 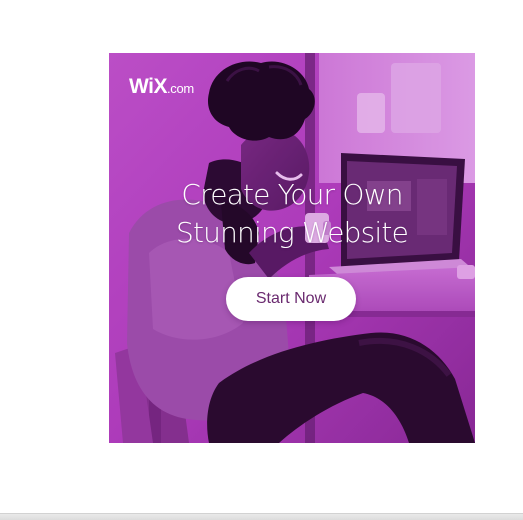 What do you see at coordinates (148, 86) in the screenshot?
I see `wix-logo-brand: WiX` at bounding box center [148, 86].